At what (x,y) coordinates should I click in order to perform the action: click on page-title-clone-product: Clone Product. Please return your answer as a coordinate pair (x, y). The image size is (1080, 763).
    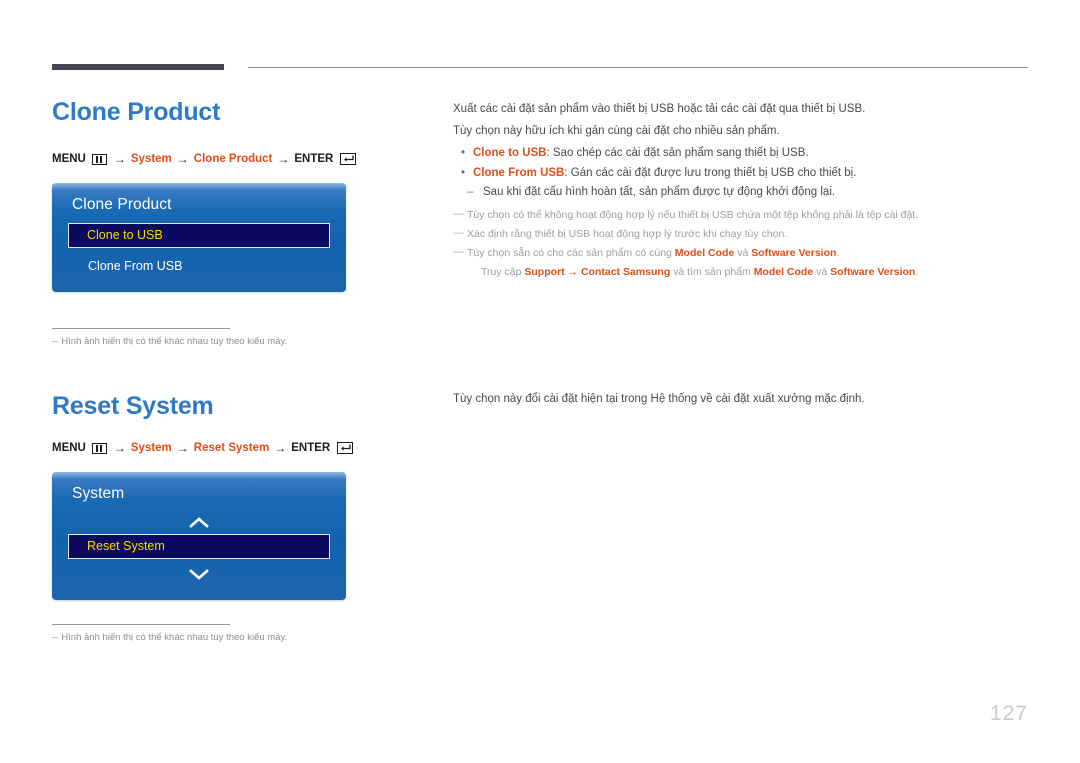
    Looking at the image, I should click on (136, 112).